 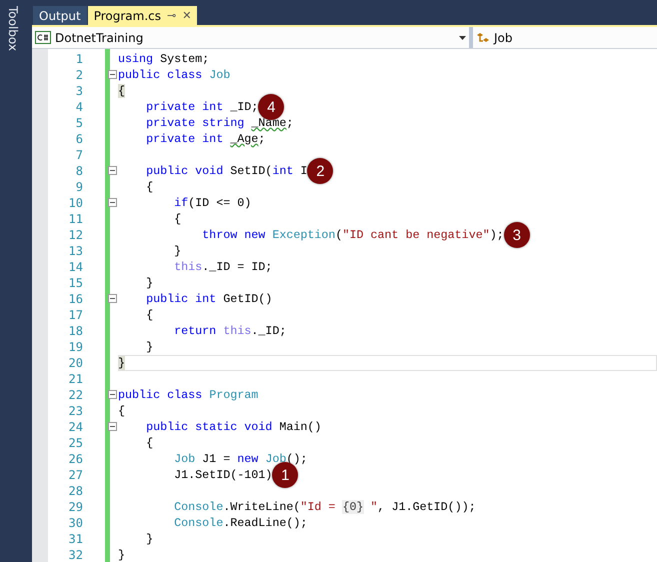 What do you see at coordinates (517, 235) in the screenshot?
I see `step-badge: 3` at bounding box center [517, 235].